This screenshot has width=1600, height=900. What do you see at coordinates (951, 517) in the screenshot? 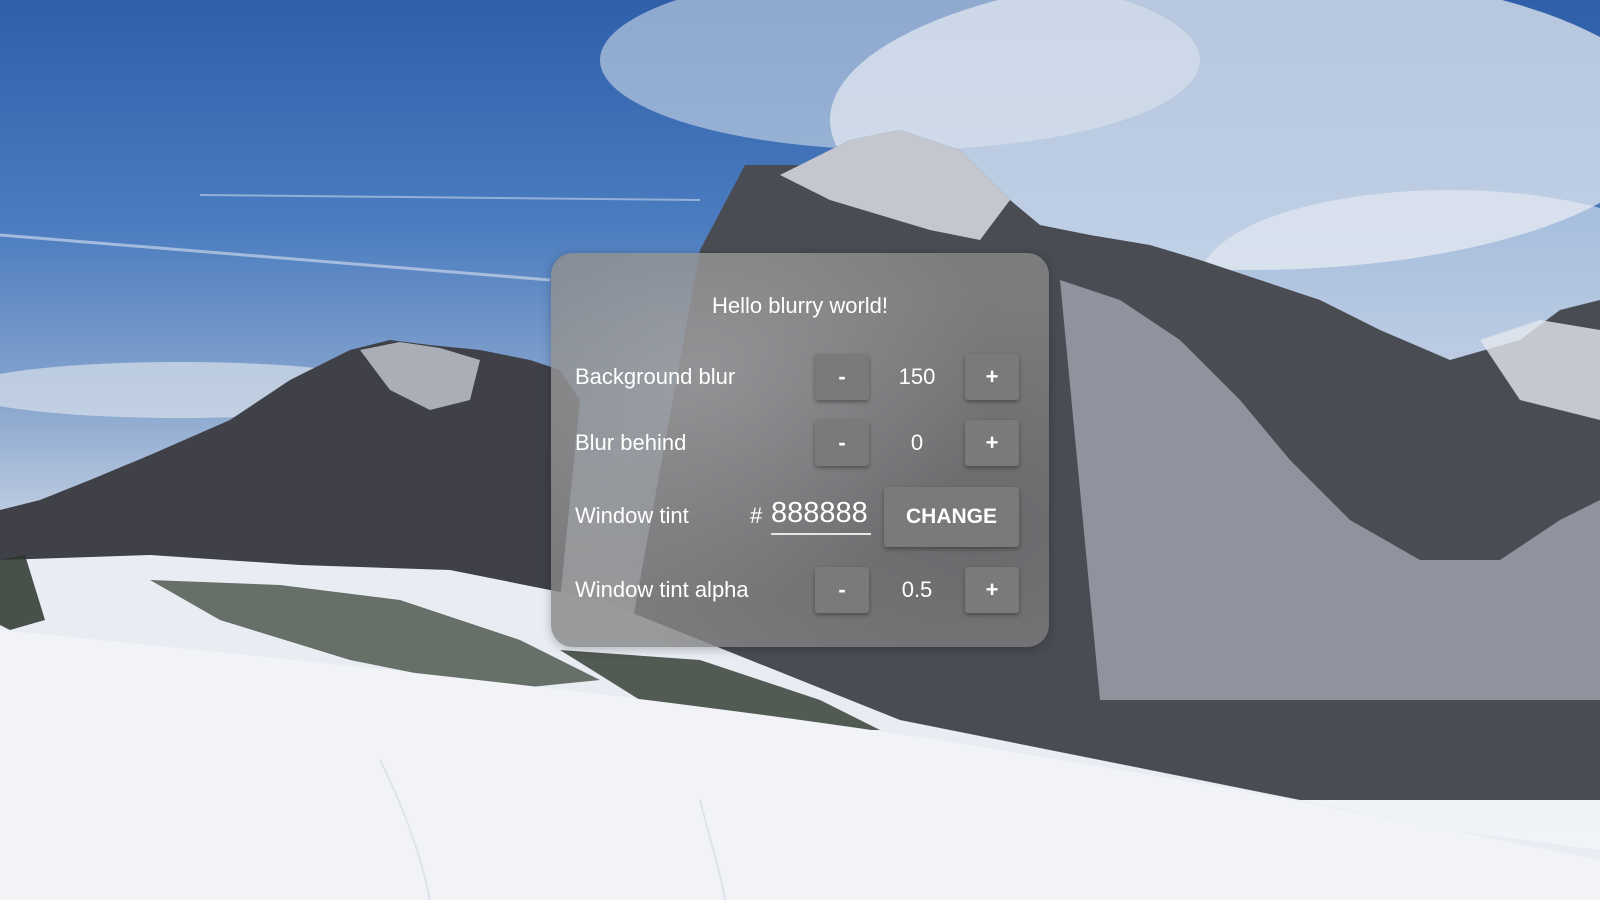
I see `window-tint-change-button: CHANGE` at bounding box center [951, 517].